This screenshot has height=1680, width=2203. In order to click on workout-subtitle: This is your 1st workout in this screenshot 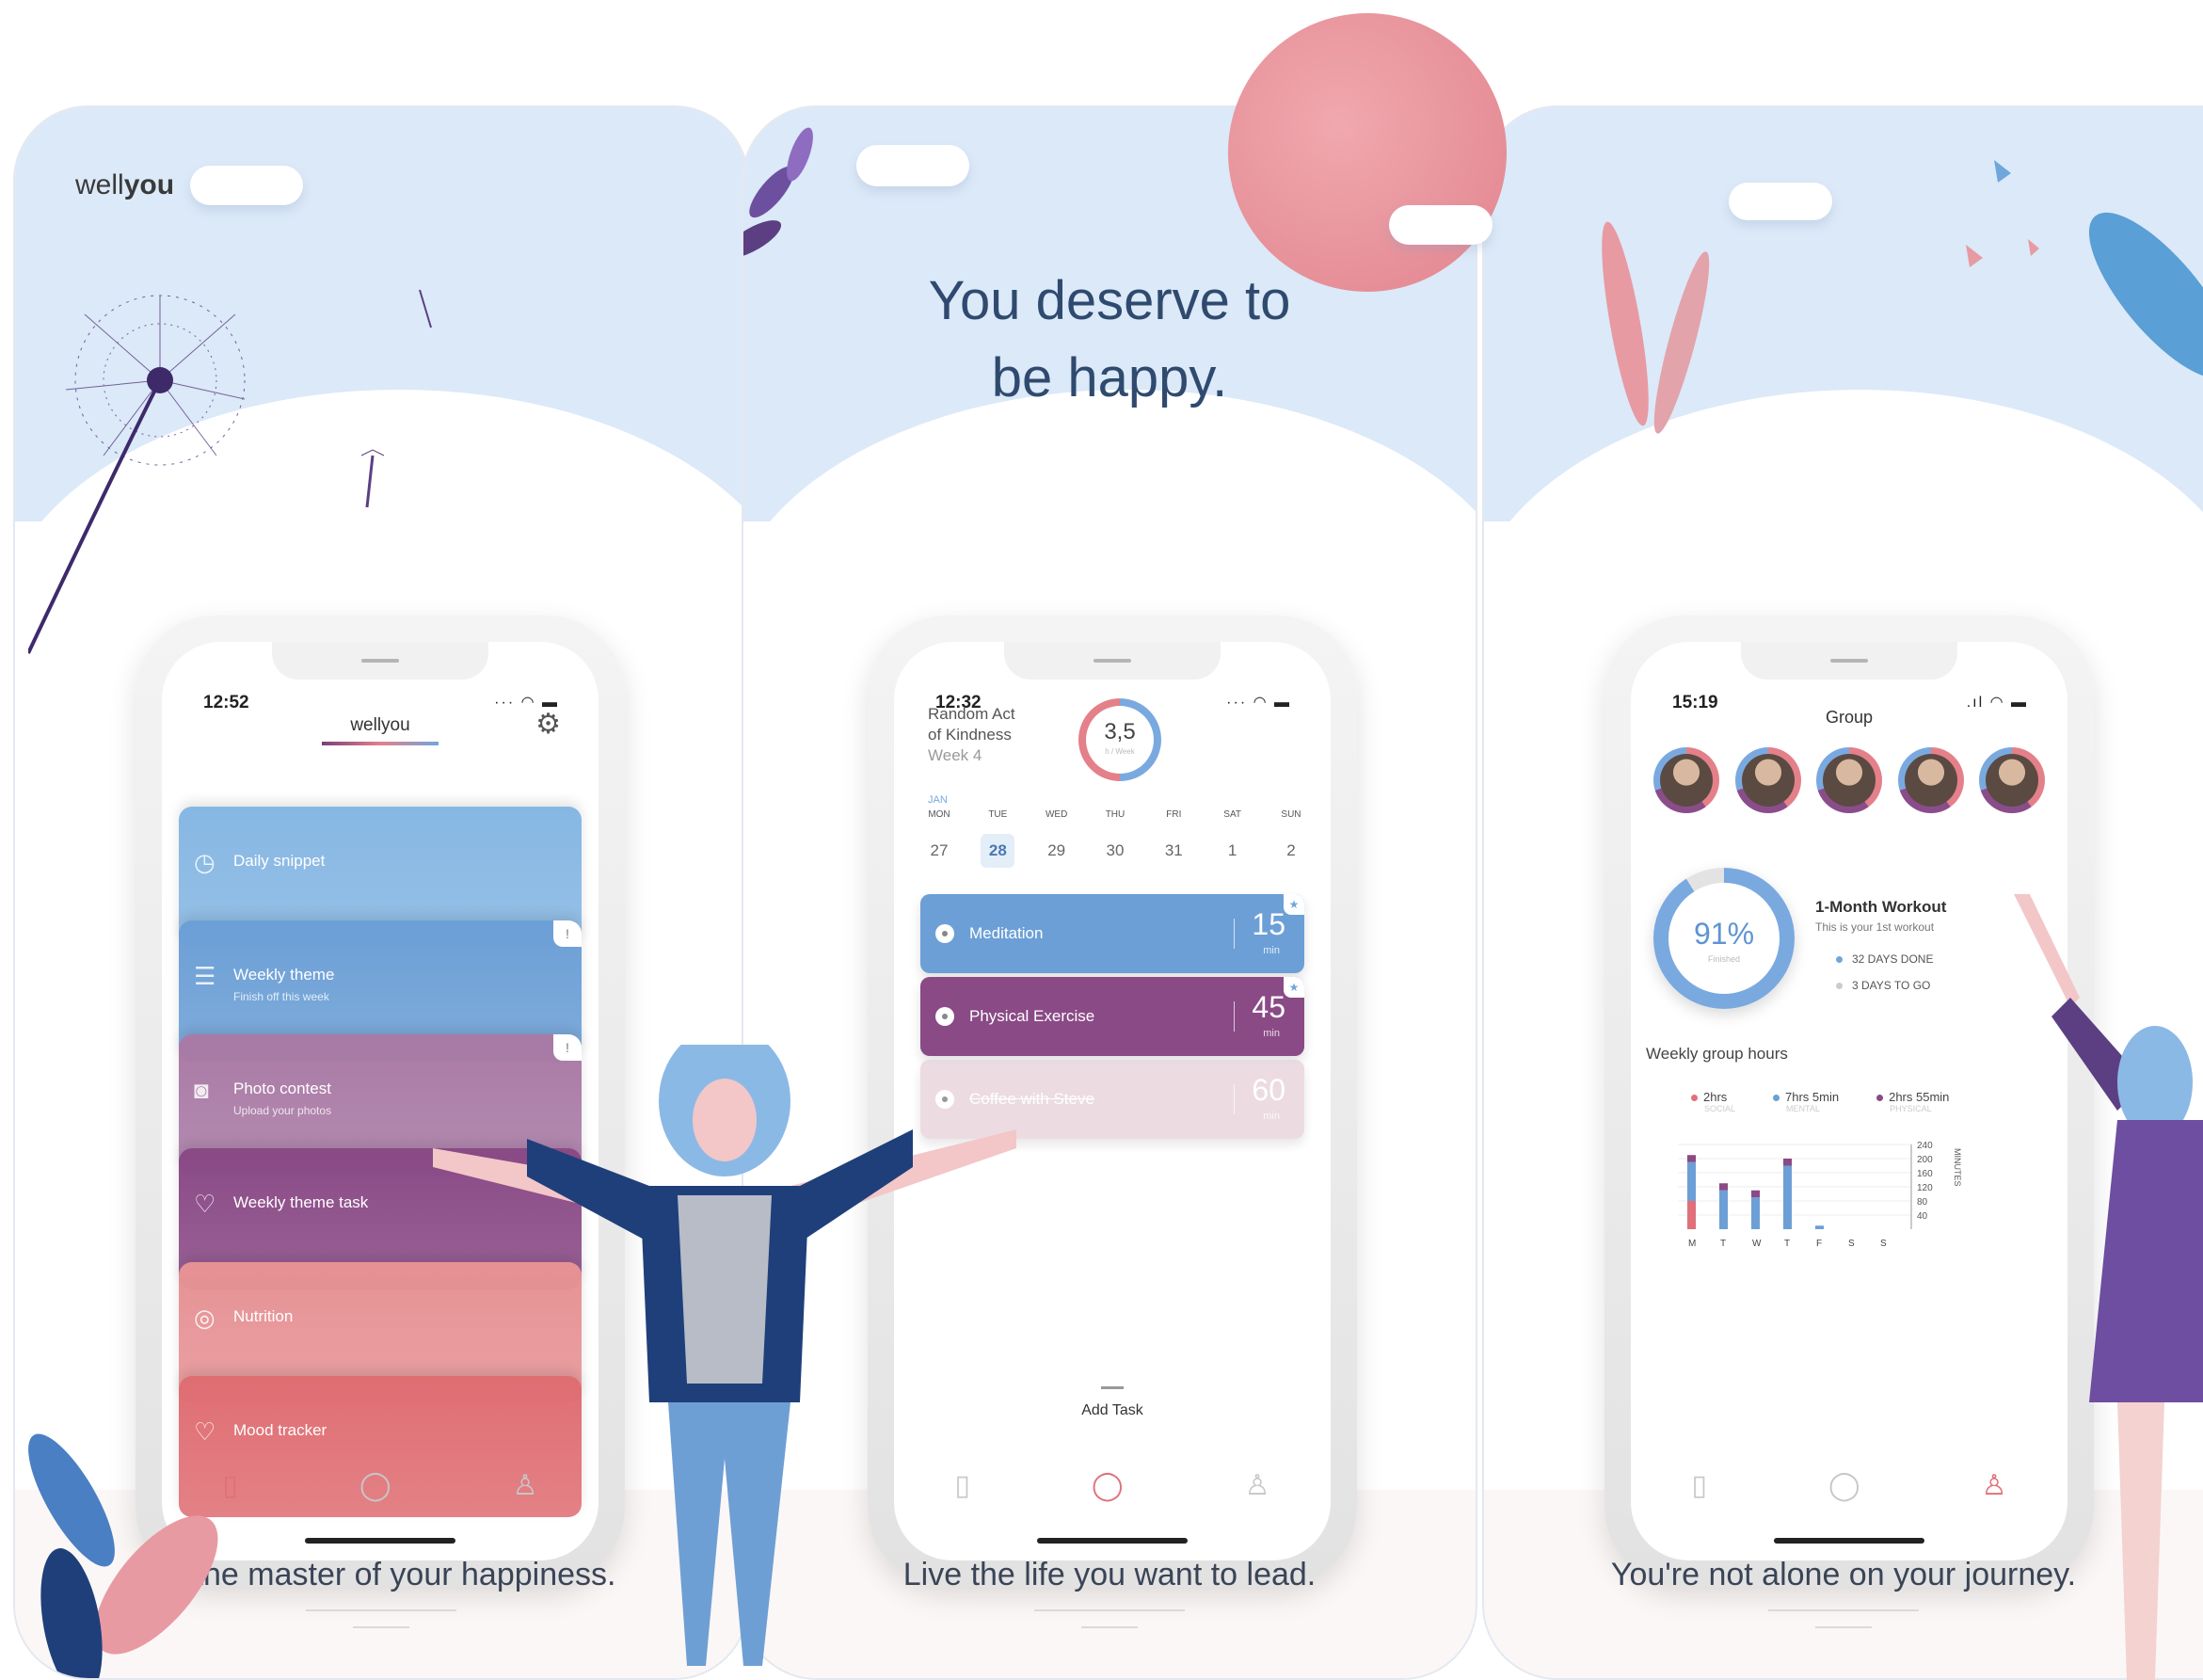, I will do `click(1875, 927)`.